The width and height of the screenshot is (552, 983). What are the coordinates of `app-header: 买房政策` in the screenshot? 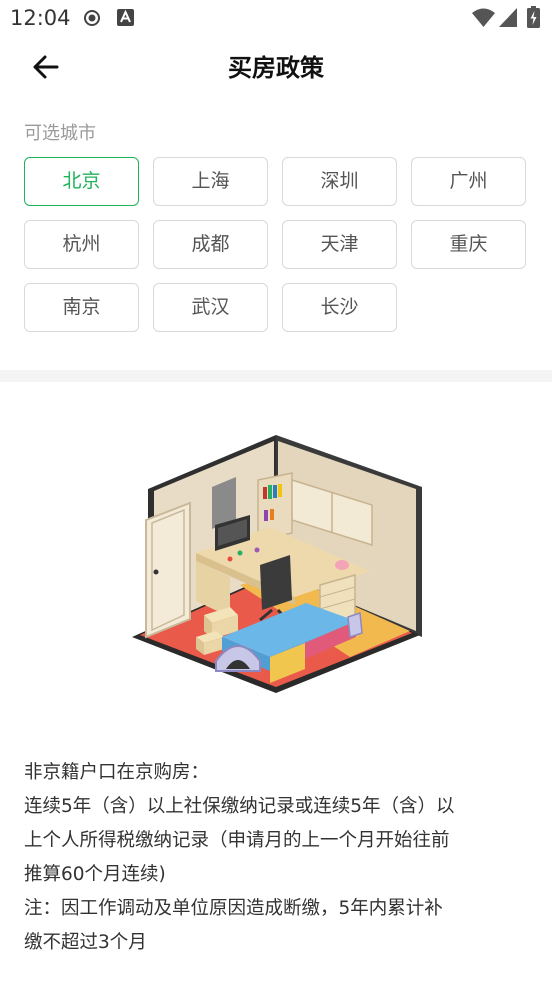 It's located at (276, 66).